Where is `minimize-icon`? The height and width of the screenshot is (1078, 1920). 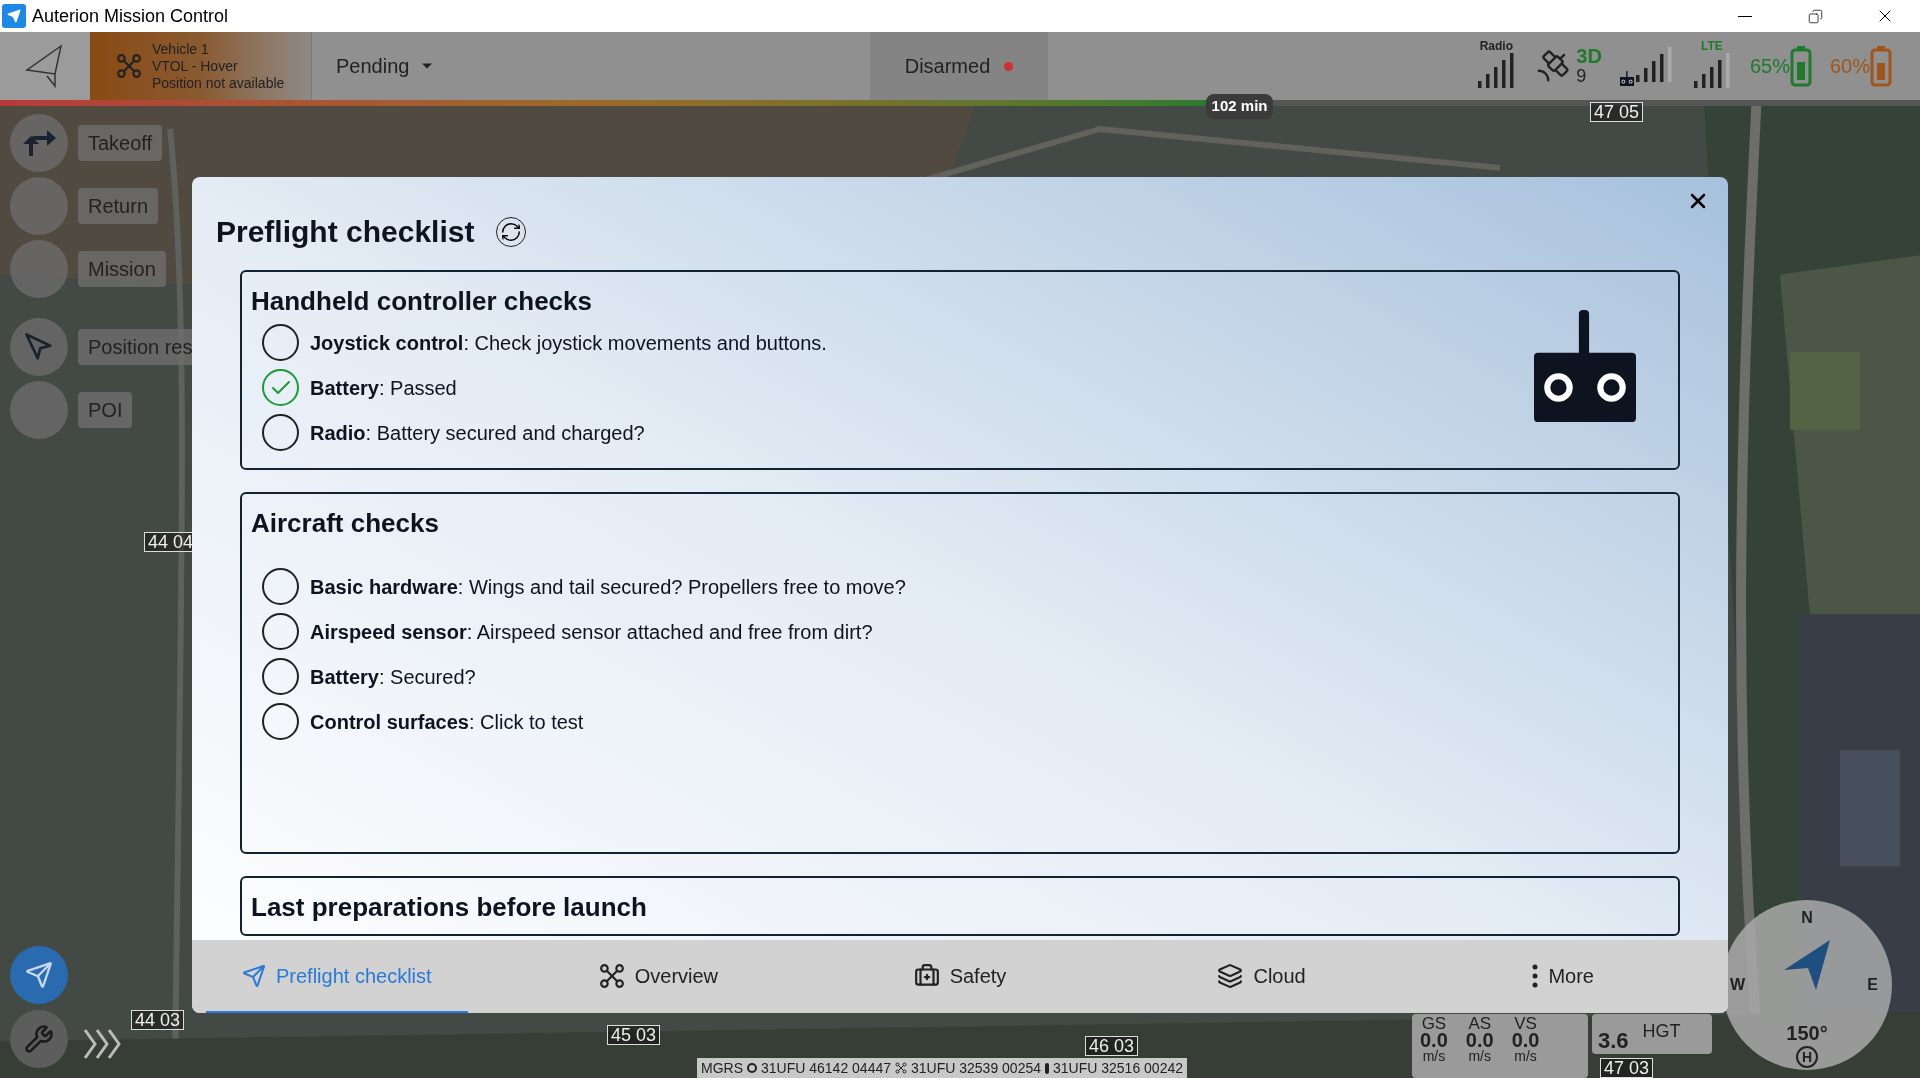
minimize-icon is located at coordinates (1745, 16).